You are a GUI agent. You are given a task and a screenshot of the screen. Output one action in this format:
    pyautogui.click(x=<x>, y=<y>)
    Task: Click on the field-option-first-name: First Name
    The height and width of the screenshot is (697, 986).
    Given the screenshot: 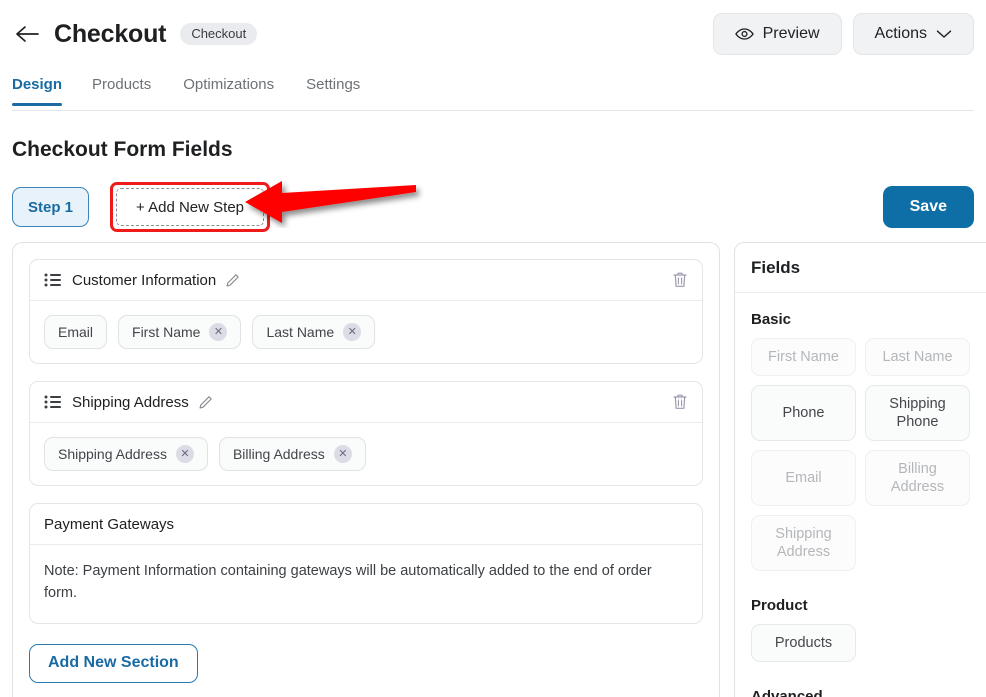 What is the action you would take?
    pyautogui.click(x=803, y=357)
    